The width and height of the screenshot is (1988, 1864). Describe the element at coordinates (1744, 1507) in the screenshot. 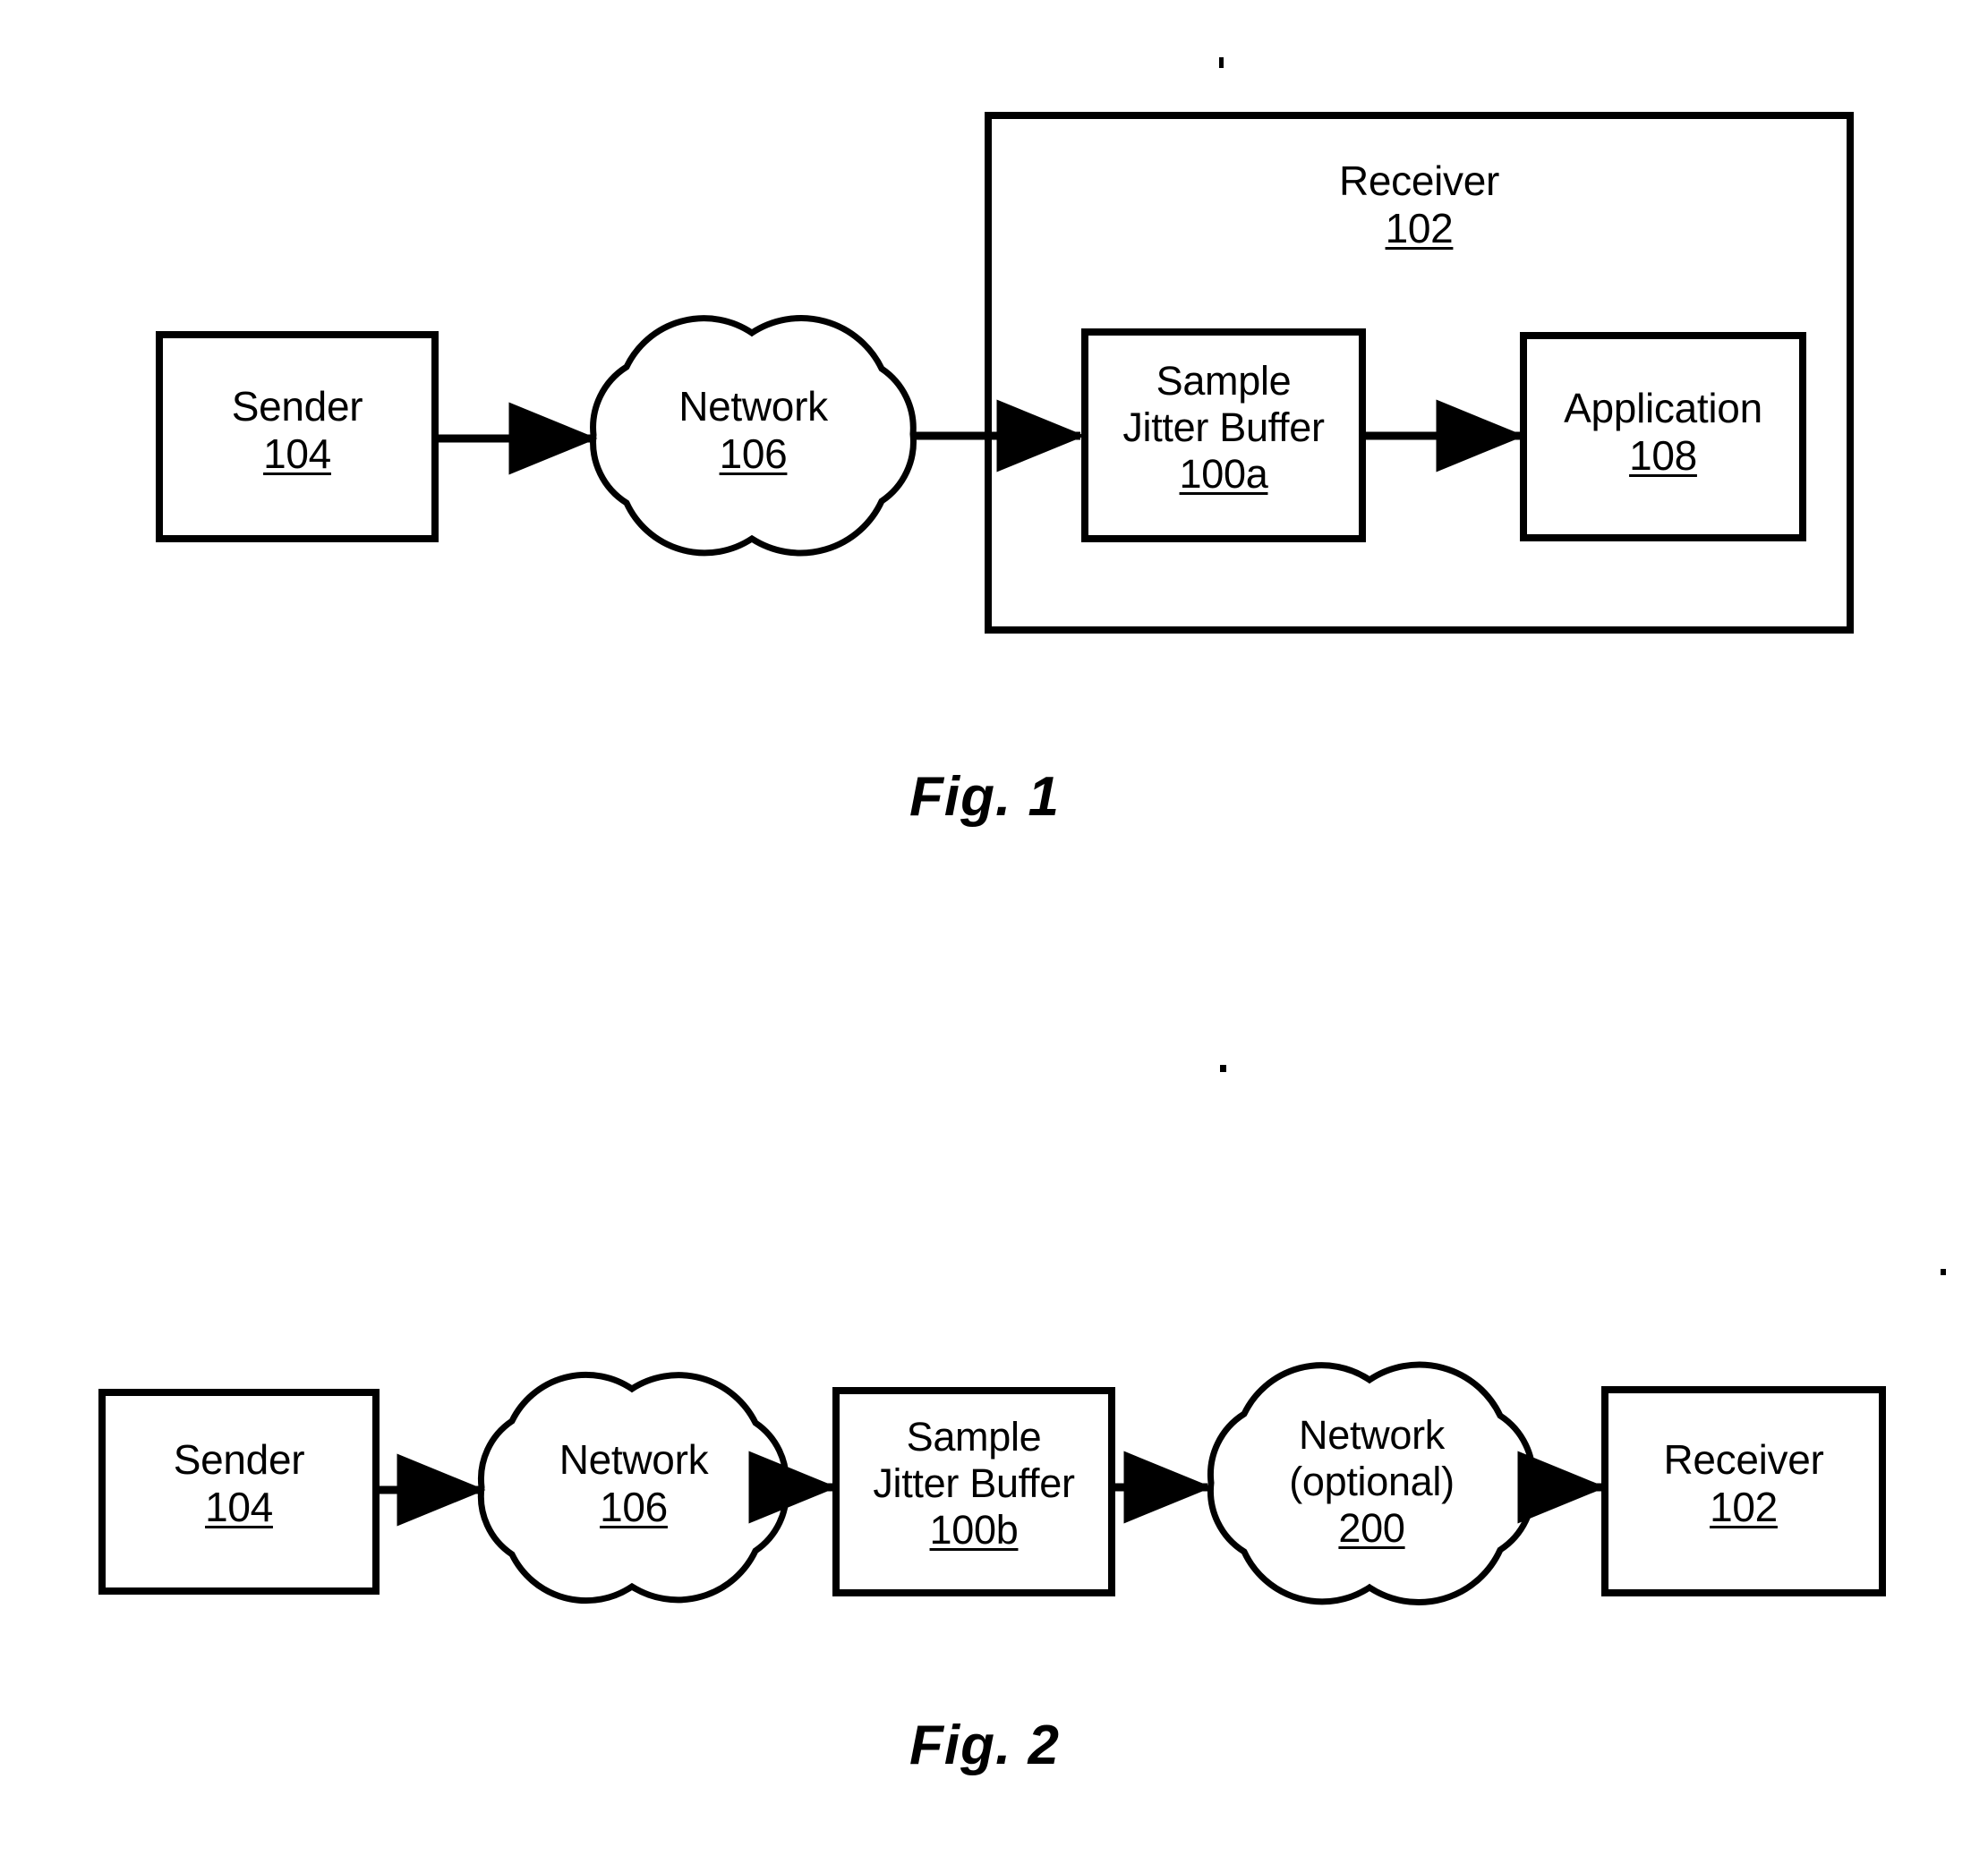

I see `receiver-2-ref: 102` at that location.